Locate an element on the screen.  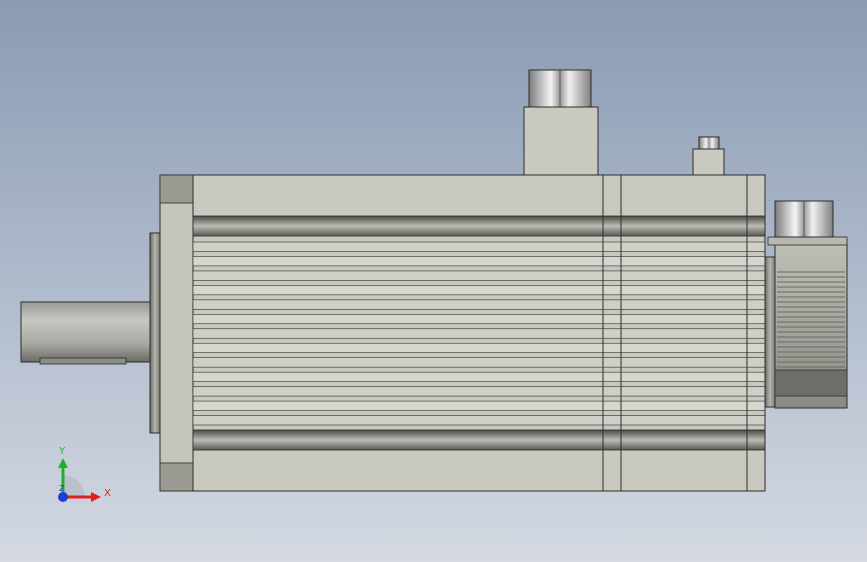
encoder-connector-base is located at coordinates (807, 241).